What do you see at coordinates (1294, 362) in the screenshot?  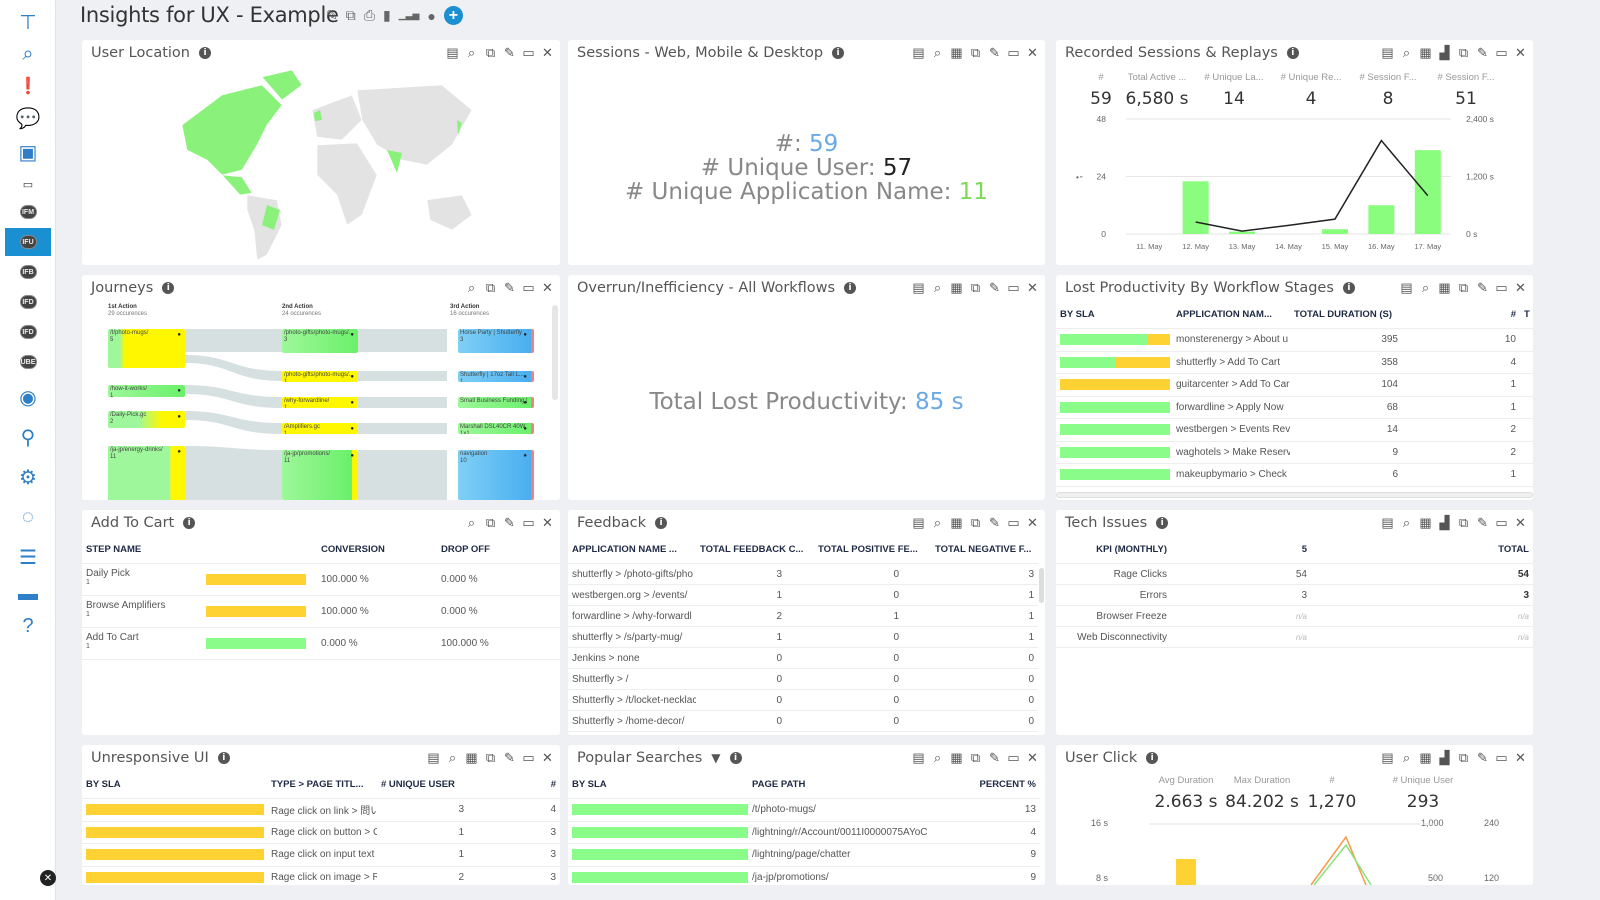 I see `table-row: shutterfly > Add To Cart 358 4` at bounding box center [1294, 362].